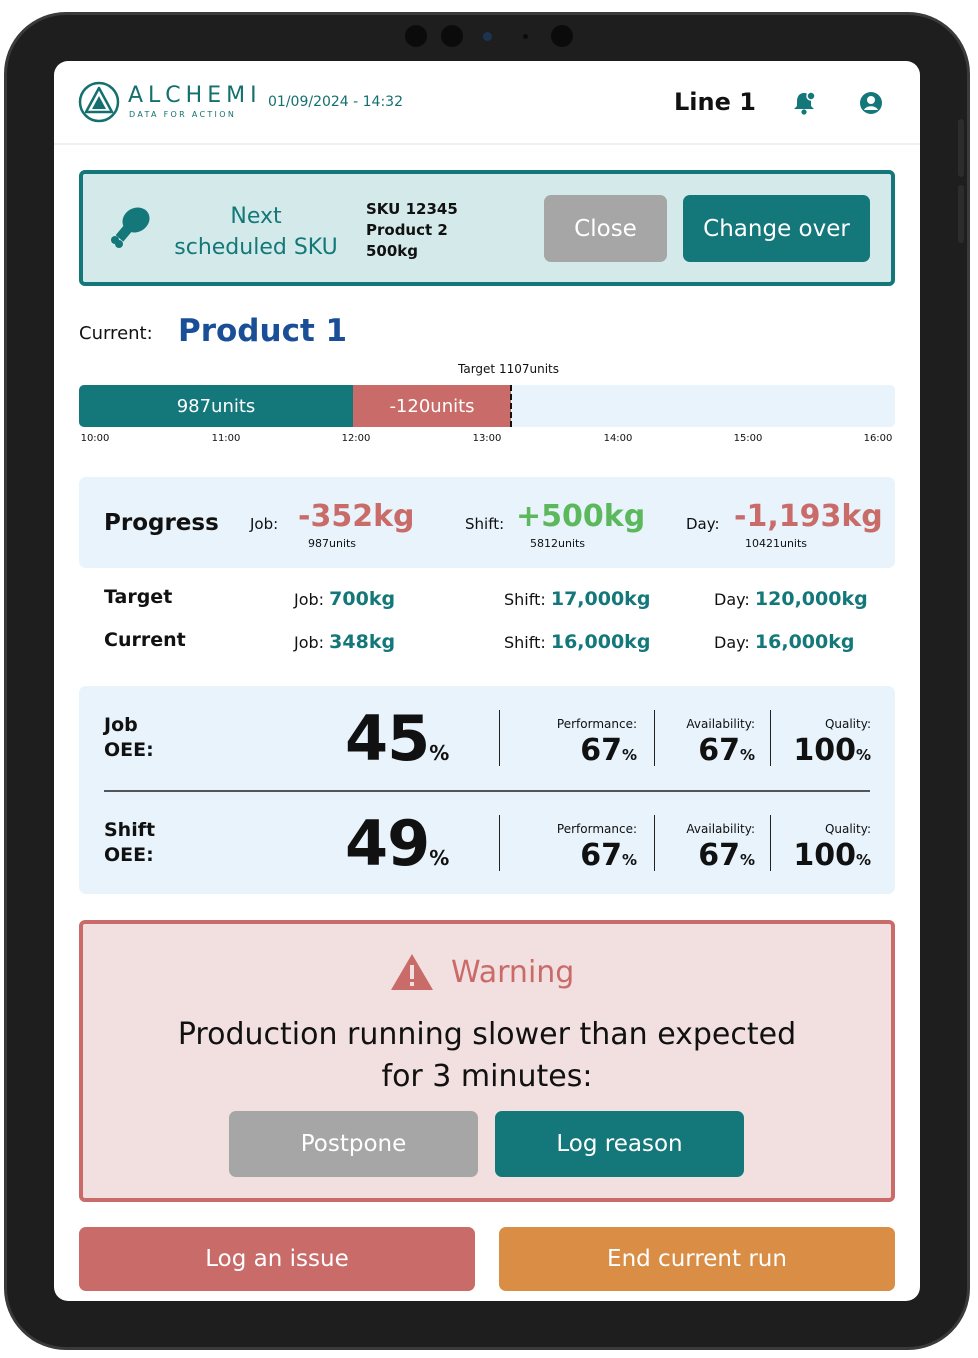  I want to click on job-performance-value: 67%, so click(582, 750).